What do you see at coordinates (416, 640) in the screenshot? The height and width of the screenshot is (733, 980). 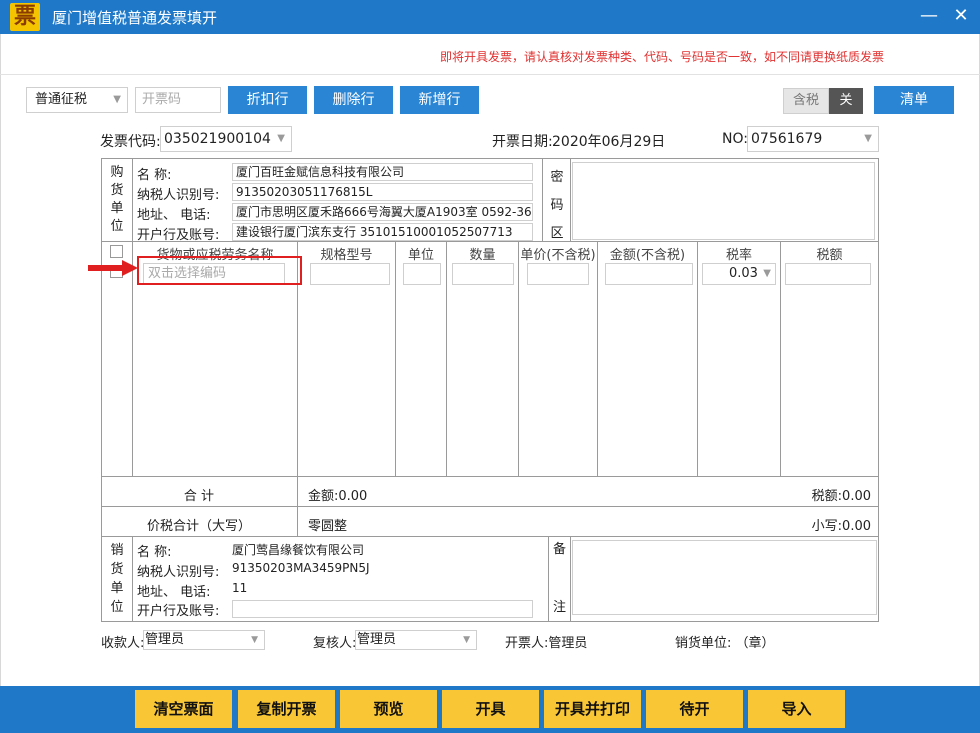 I see `reviewer-select: 管理员 ▼` at bounding box center [416, 640].